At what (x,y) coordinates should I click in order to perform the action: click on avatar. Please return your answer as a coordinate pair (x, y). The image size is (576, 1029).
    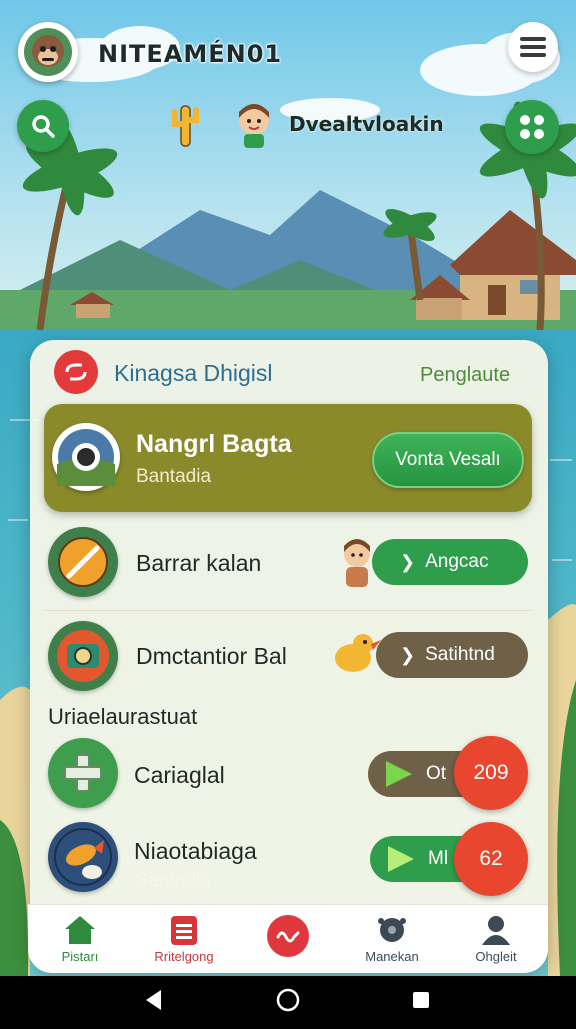
    Looking at the image, I should click on (48, 52).